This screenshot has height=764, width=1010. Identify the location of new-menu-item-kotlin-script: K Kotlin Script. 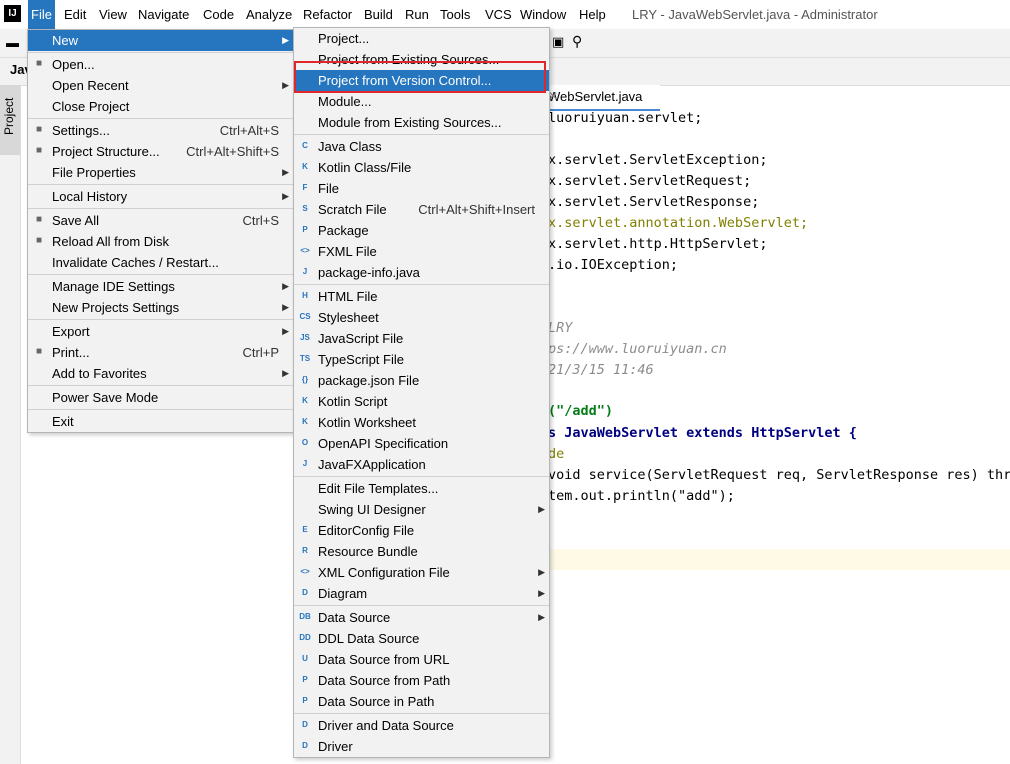
(421, 401).